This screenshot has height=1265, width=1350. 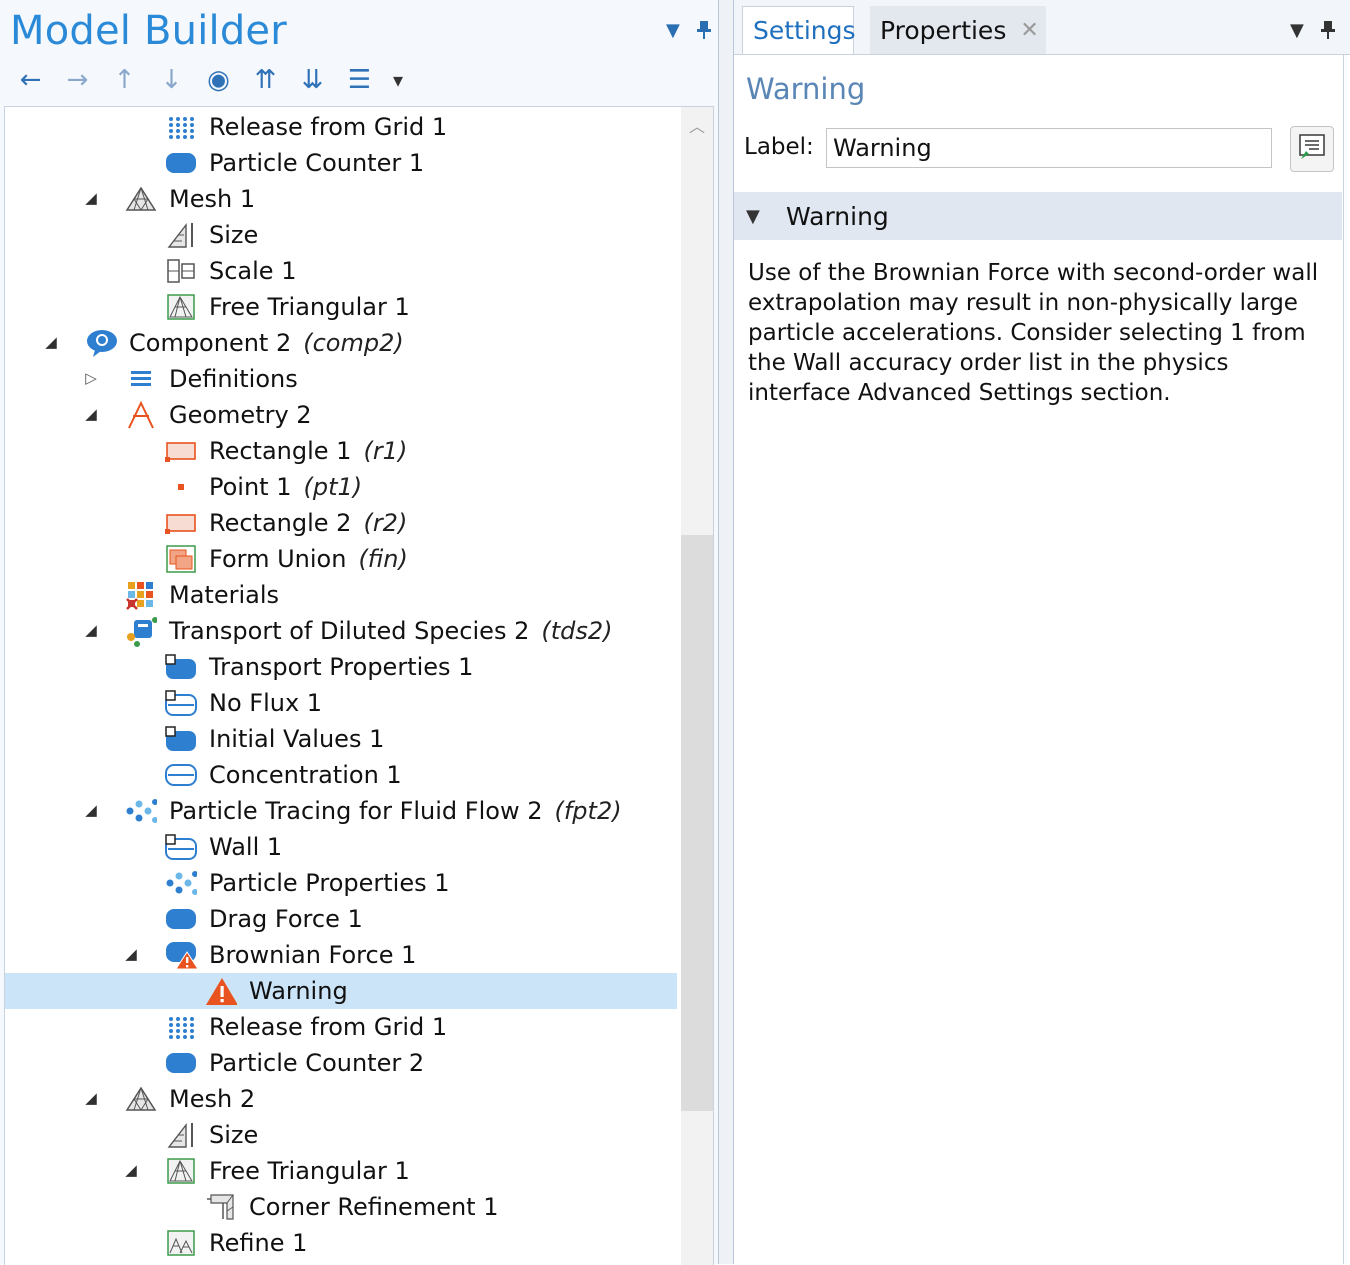 What do you see at coordinates (77, 80) in the screenshot?
I see `forward-icon: →` at bounding box center [77, 80].